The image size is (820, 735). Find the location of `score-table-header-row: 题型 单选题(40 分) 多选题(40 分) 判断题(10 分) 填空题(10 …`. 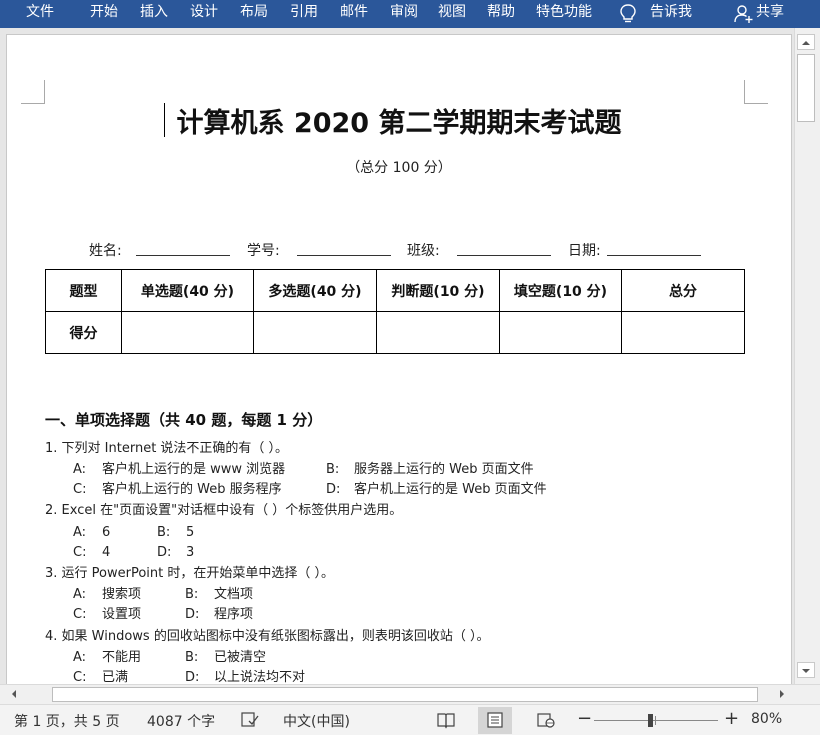

score-table-header-row: 题型 单选题(40 分) 多选题(40 分) 判断题(10 分) 填空题(10 … is located at coordinates (395, 290).